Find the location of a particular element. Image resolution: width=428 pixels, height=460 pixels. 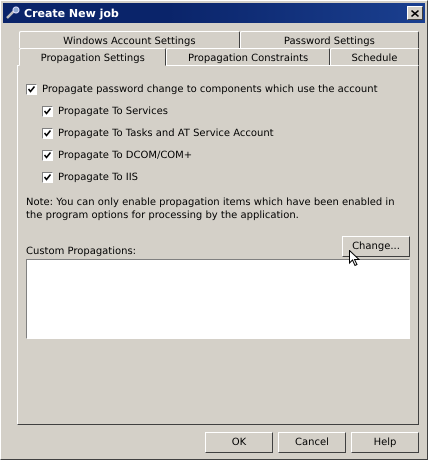

tab: Windows Account Settings is located at coordinates (129, 39).